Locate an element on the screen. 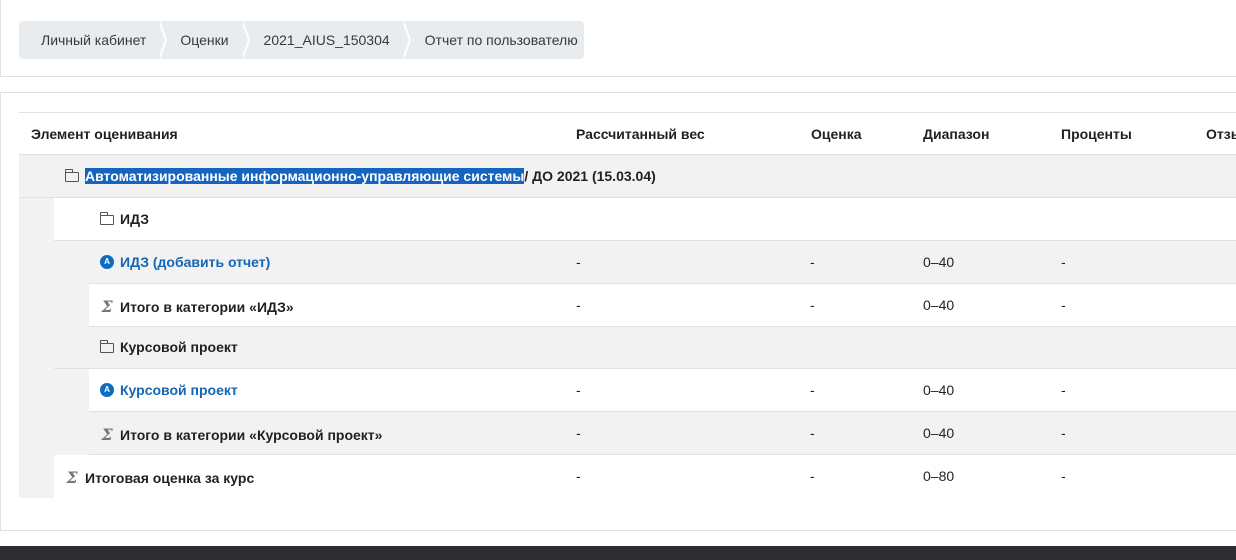 This screenshot has height=560, width=1236. item-link: Курсовой проект is located at coordinates (179, 390).